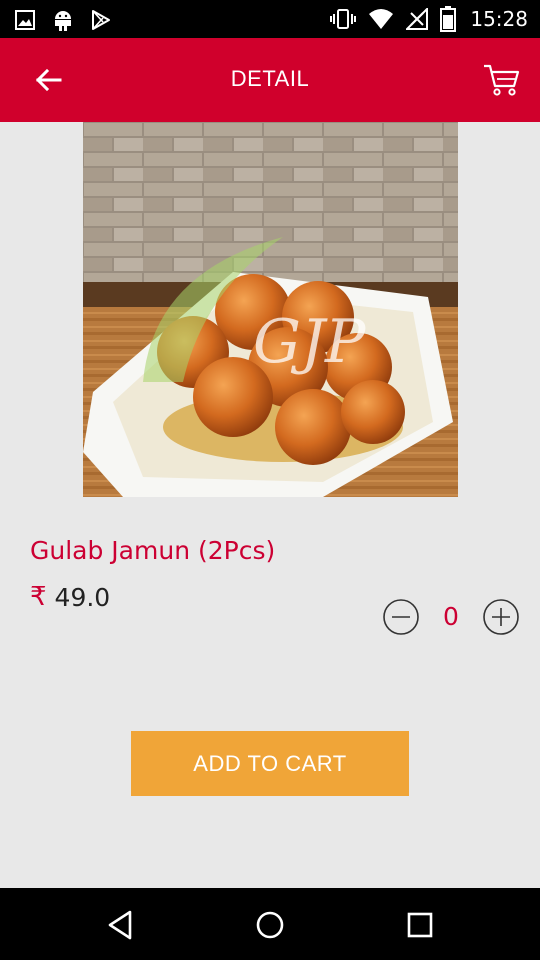 This screenshot has height=960, width=540. I want to click on vibrate-icon, so click(343, 19).